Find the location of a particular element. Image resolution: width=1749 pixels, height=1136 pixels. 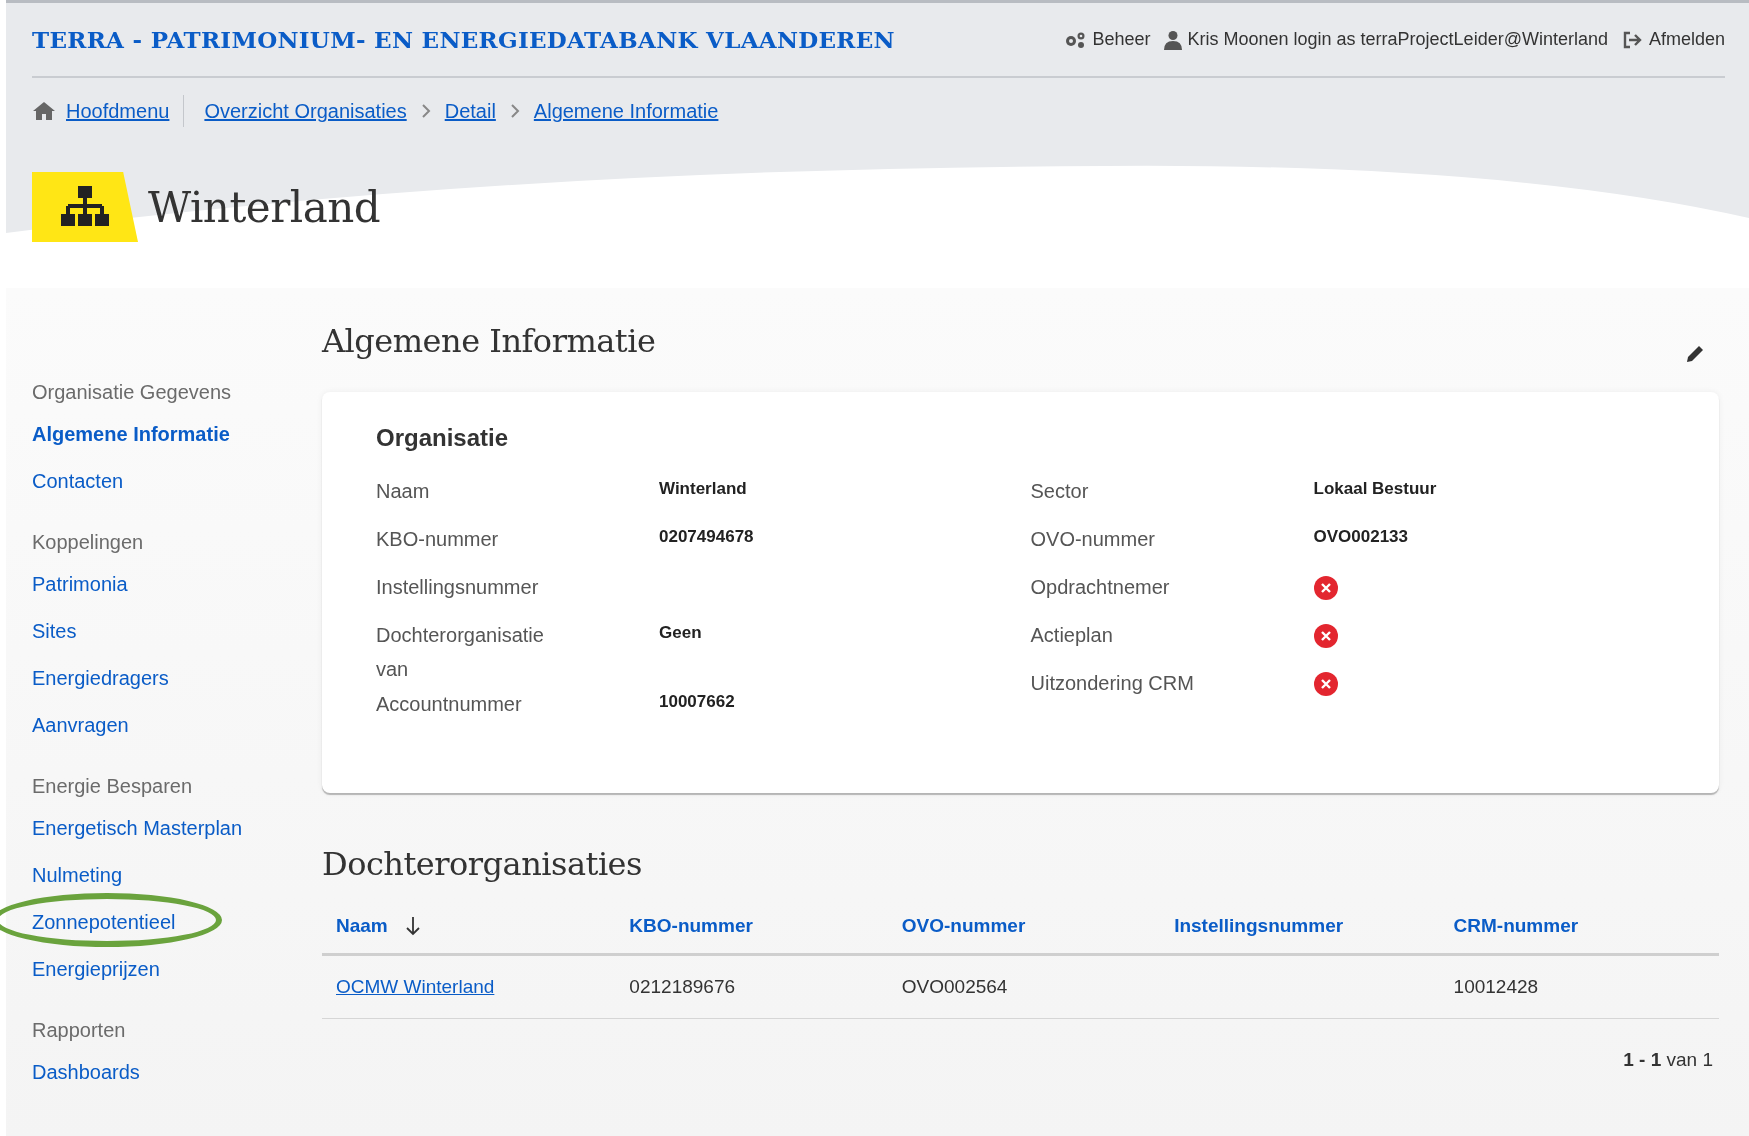

field-label: Sector is located at coordinates (1060, 491).